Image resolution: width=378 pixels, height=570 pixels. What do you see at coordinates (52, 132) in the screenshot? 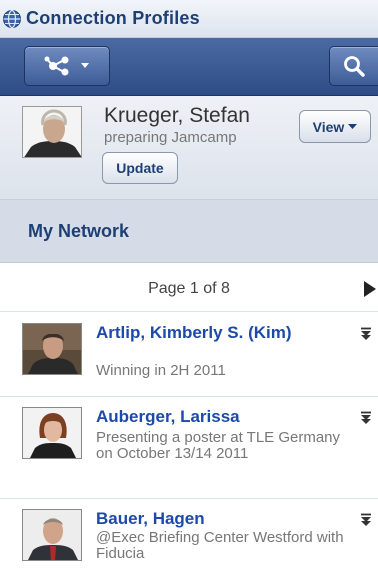
I see `my-profile-photo` at bounding box center [52, 132].